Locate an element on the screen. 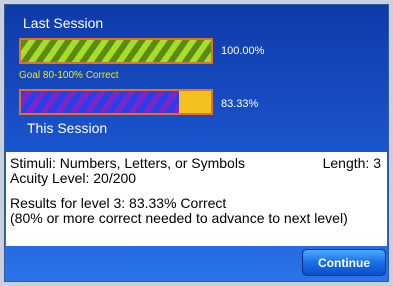  last-session-progress-bar is located at coordinates (116, 51).